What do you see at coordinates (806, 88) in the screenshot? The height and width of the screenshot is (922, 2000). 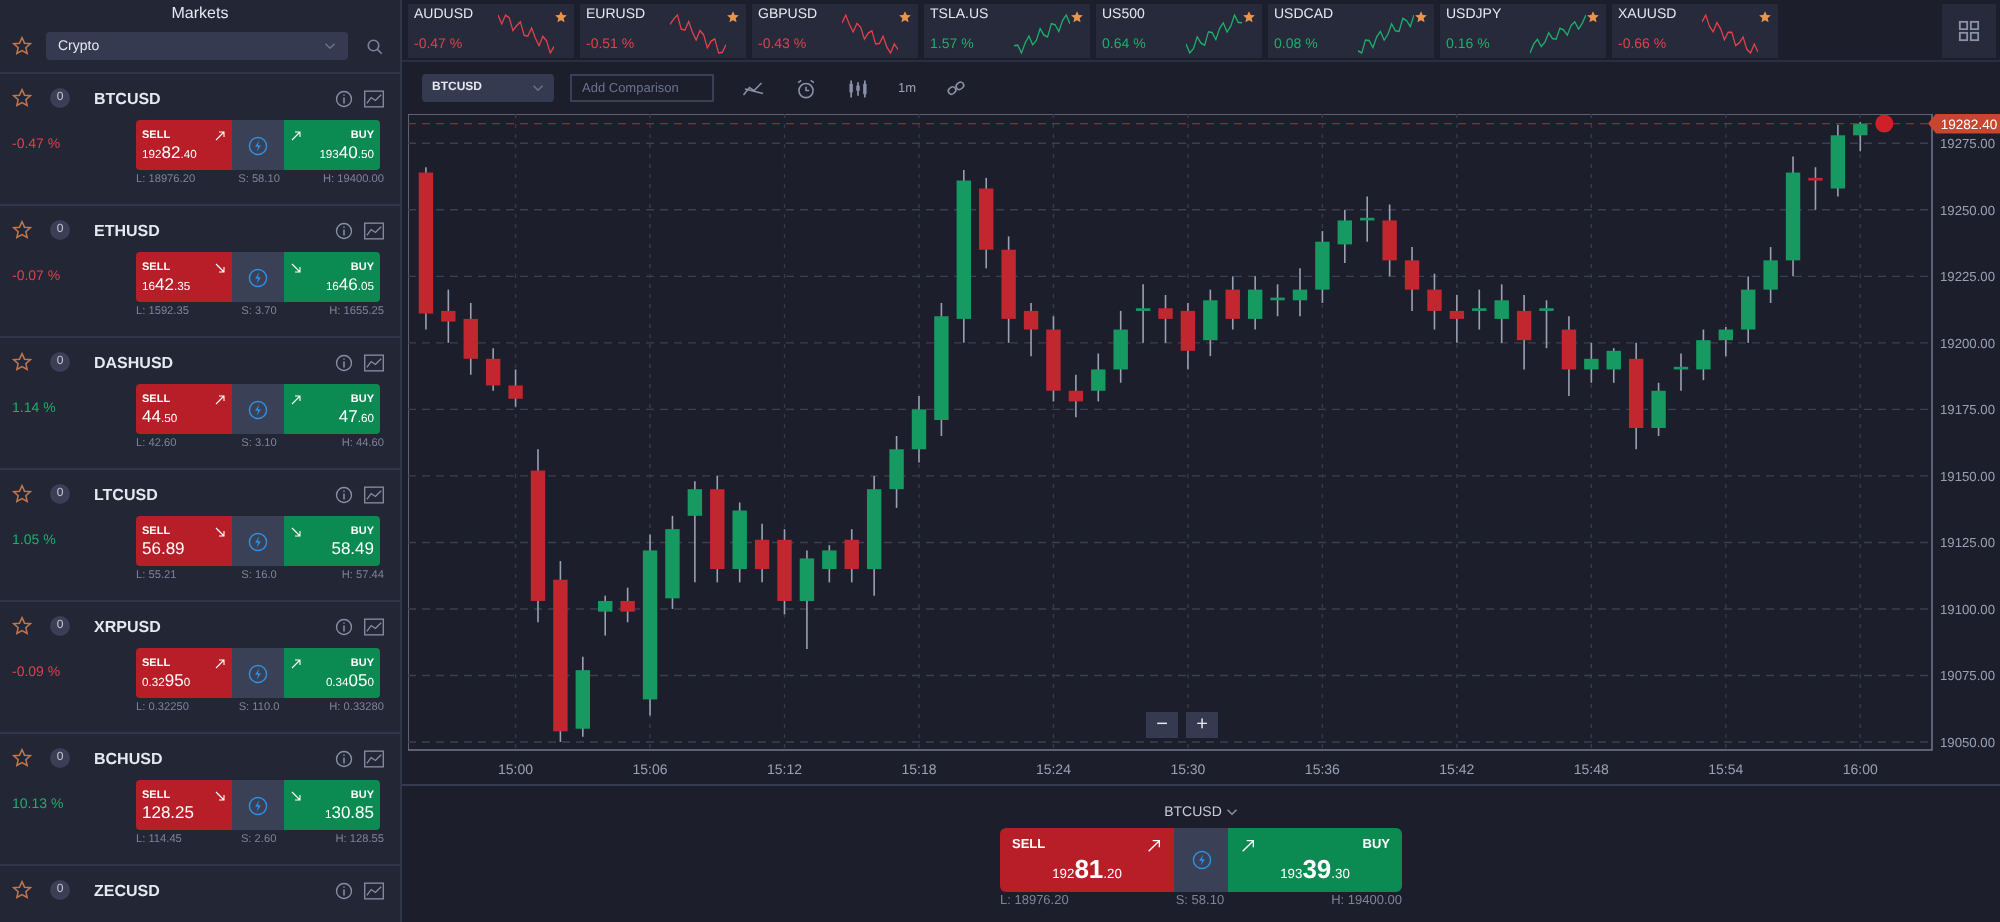 I see `alarm-clock-icon` at bounding box center [806, 88].